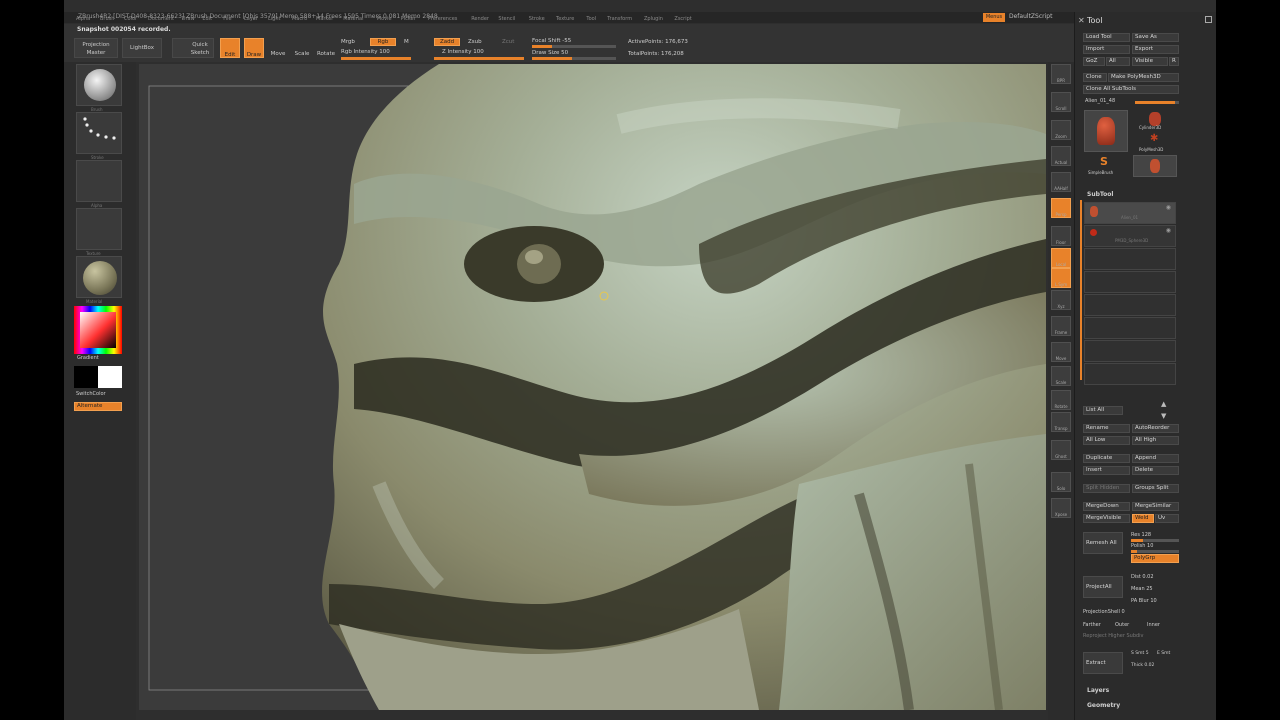 Image resolution: width=1280 pixels, height=720 pixels. I want to click on zsub-toggle: Zsub, so click(475, 42).